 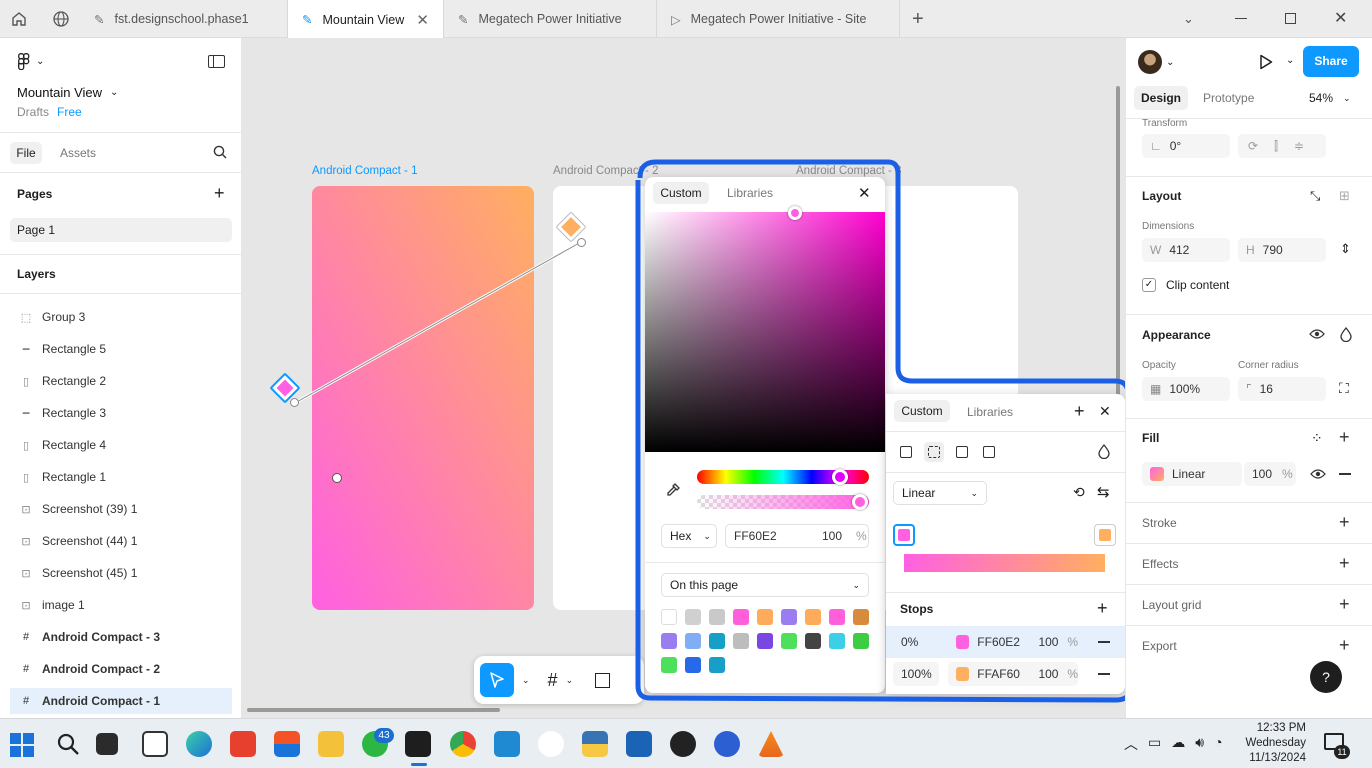 I want to click on wifi-icon: ◔, so click(x=1218, y=744).